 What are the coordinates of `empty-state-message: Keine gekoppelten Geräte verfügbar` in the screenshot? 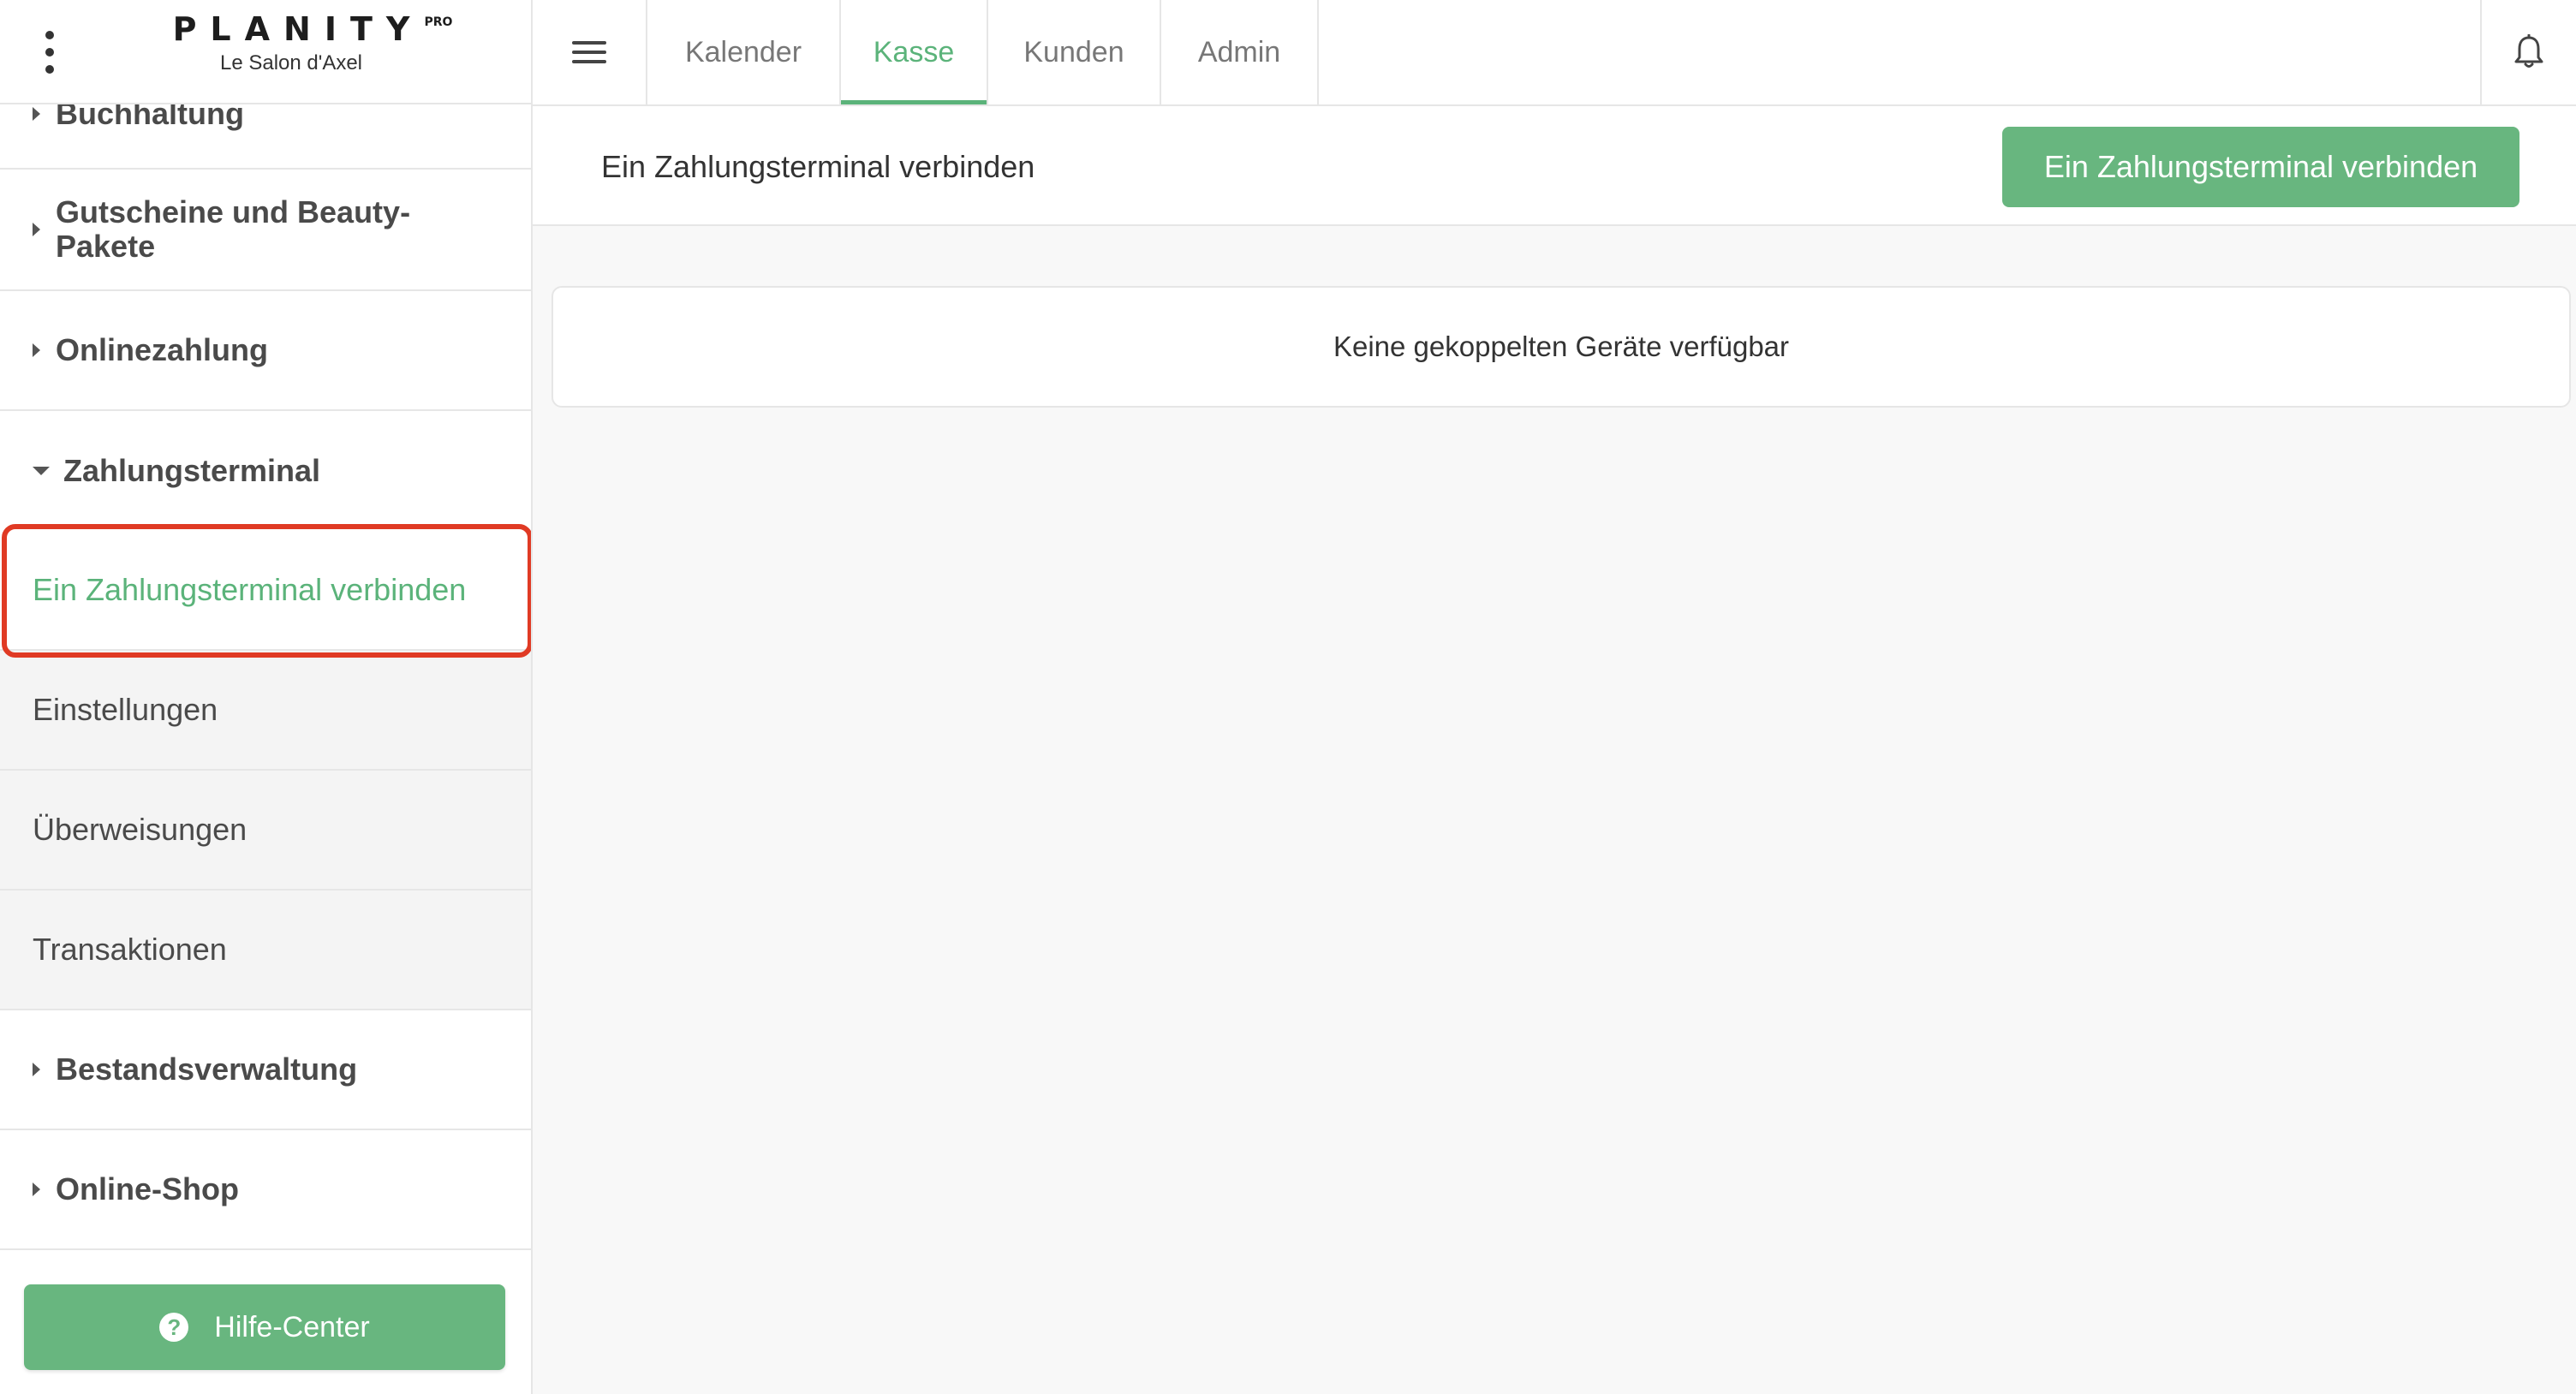 It's located at (1562, 346).